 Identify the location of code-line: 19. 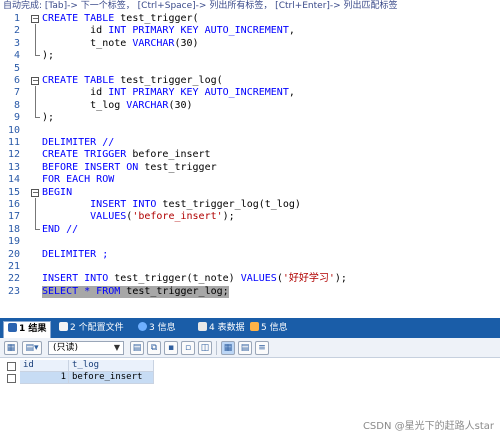
(250, 242).